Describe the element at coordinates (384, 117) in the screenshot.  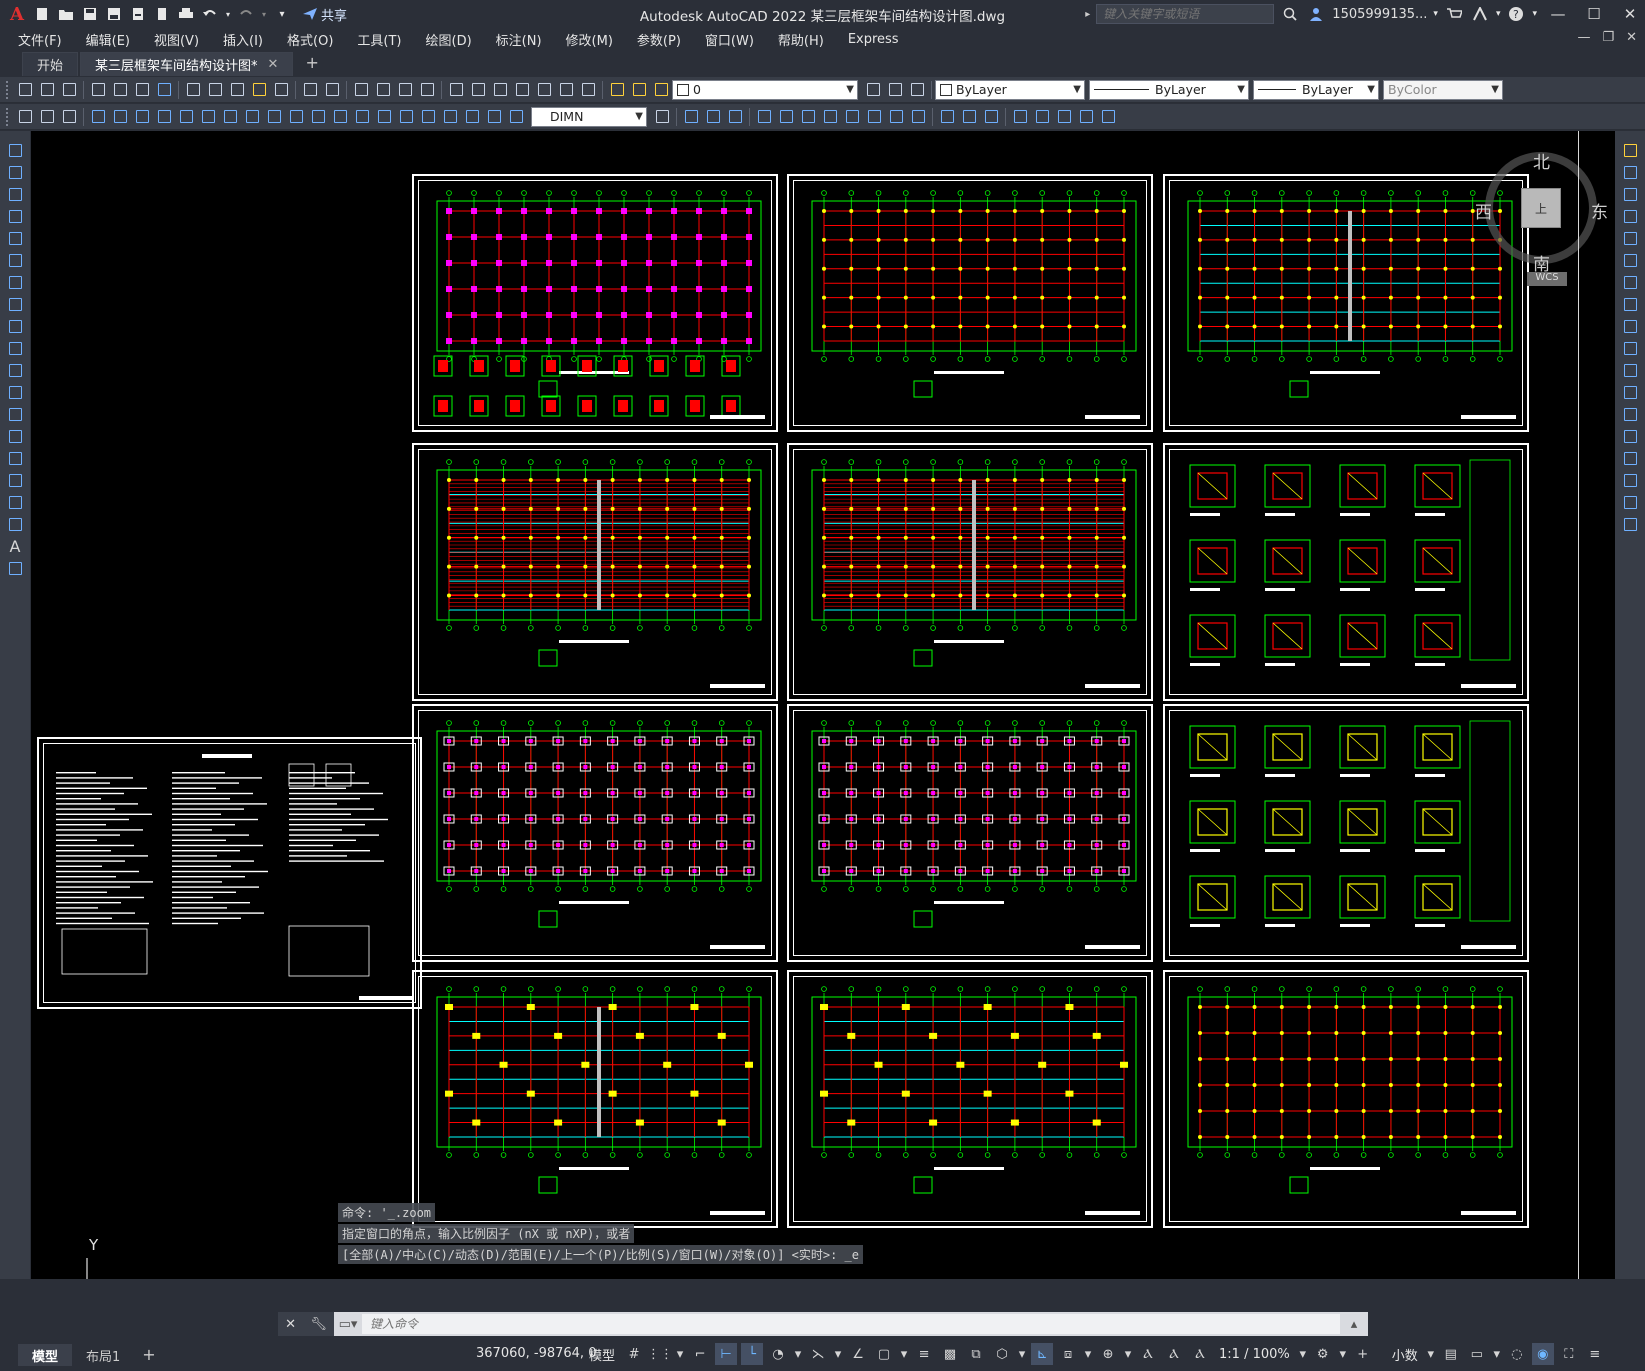
I see `tolerance-icon` at that location.